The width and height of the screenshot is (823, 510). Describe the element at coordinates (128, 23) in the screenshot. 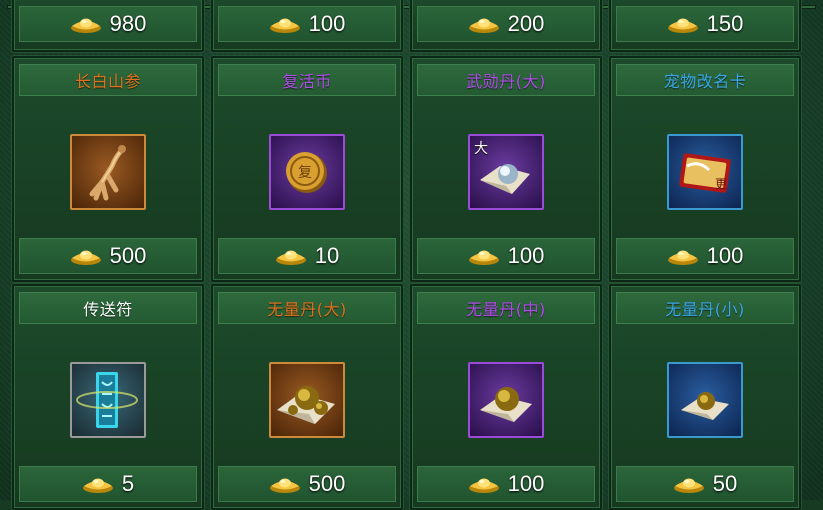

I see `price-value: 980` at that location.